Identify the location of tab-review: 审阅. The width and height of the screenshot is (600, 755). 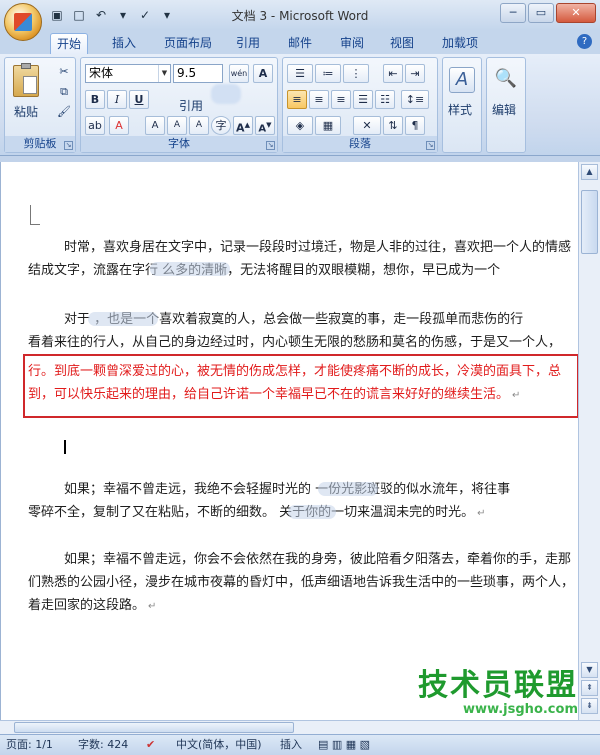
(352, 43).